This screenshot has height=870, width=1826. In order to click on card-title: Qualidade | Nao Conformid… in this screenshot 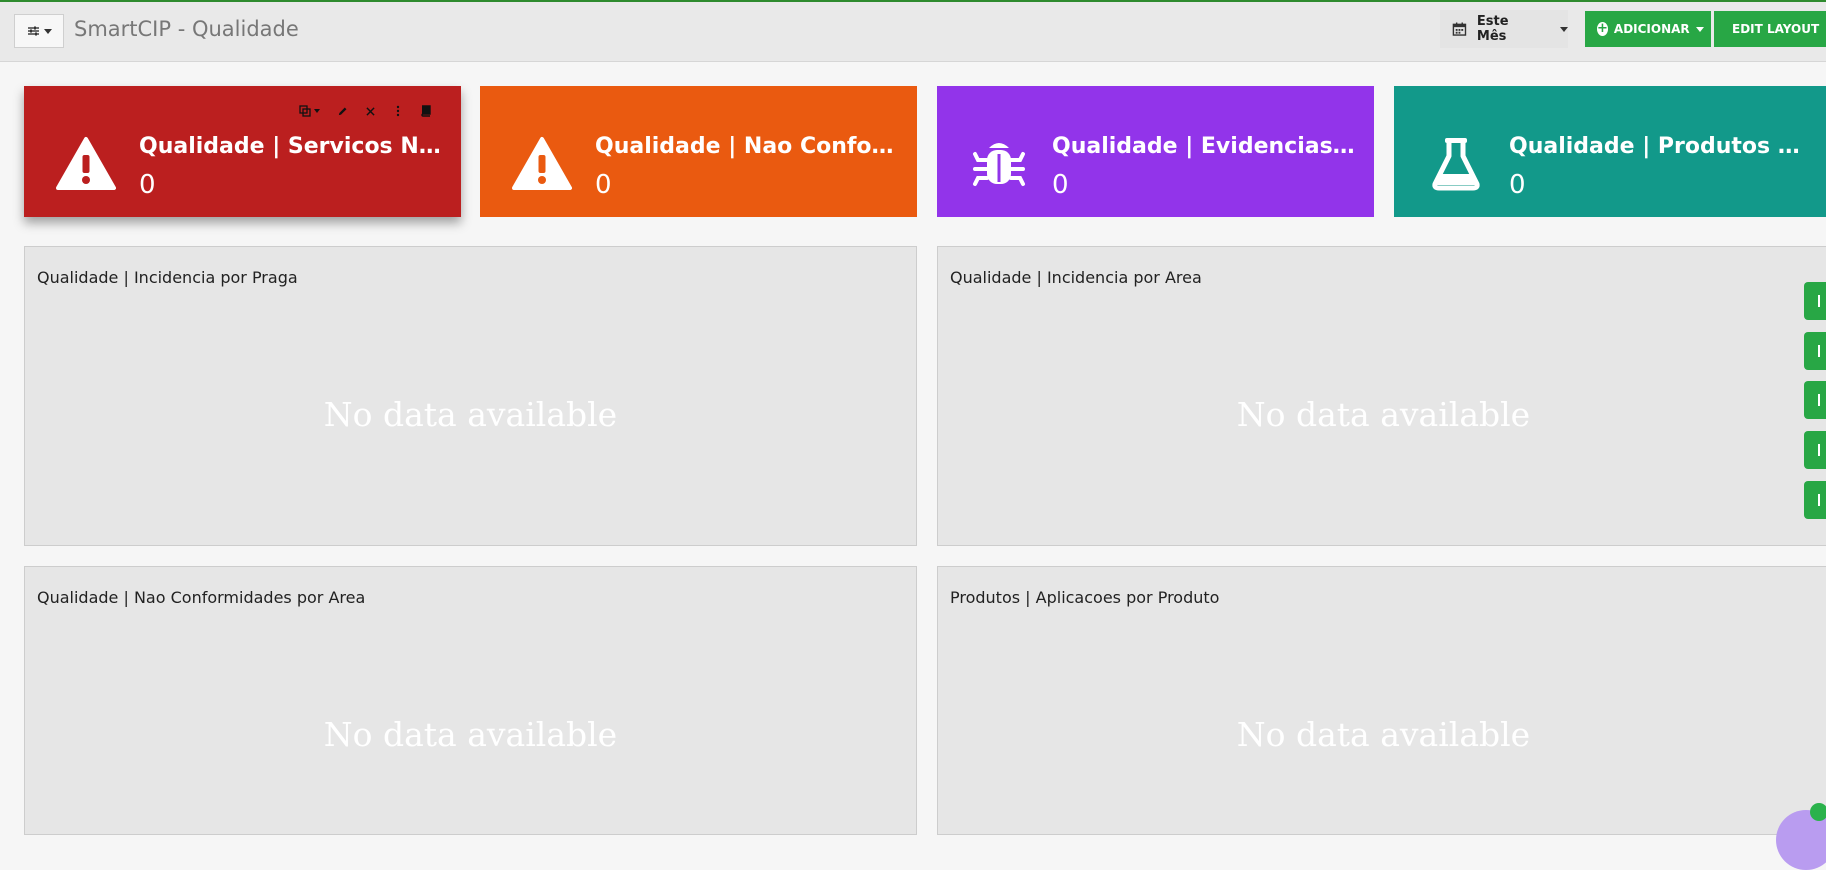, I will do `click(747, 146)`.